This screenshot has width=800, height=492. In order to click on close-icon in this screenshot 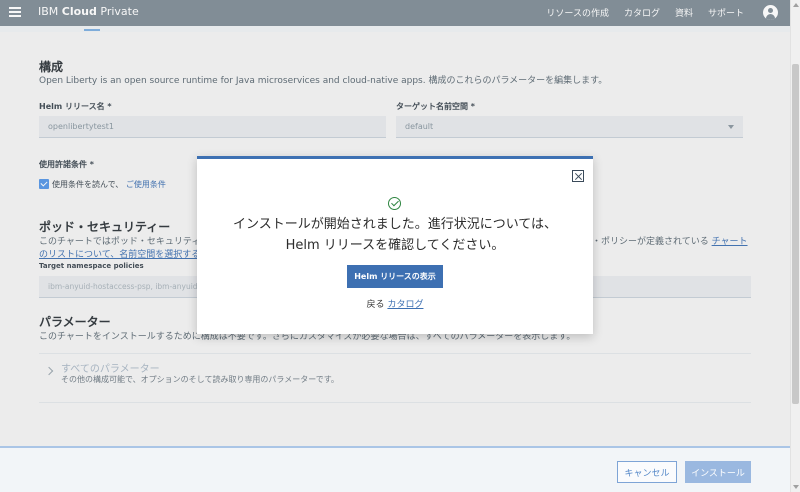, I will do `click(578, 176)`.